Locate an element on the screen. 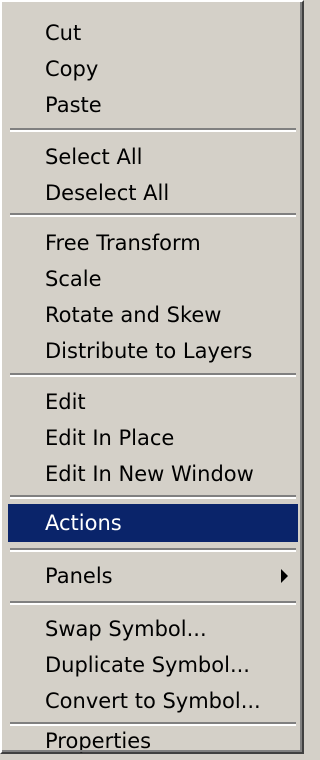 The height and width of the screenshot is (760, 320). menu-item-paste: Paste is located at coordinates (153, 105).